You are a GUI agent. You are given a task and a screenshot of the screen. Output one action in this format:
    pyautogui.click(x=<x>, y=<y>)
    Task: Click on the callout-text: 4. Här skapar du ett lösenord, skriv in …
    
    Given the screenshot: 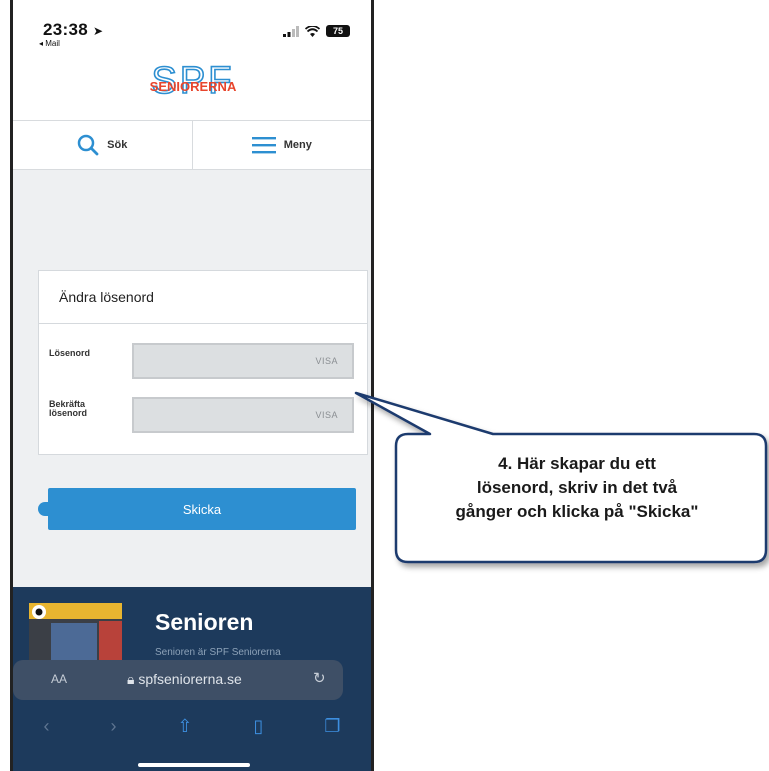 What is the action you would take?
    pyautogui.click(x=577, y=488)
    